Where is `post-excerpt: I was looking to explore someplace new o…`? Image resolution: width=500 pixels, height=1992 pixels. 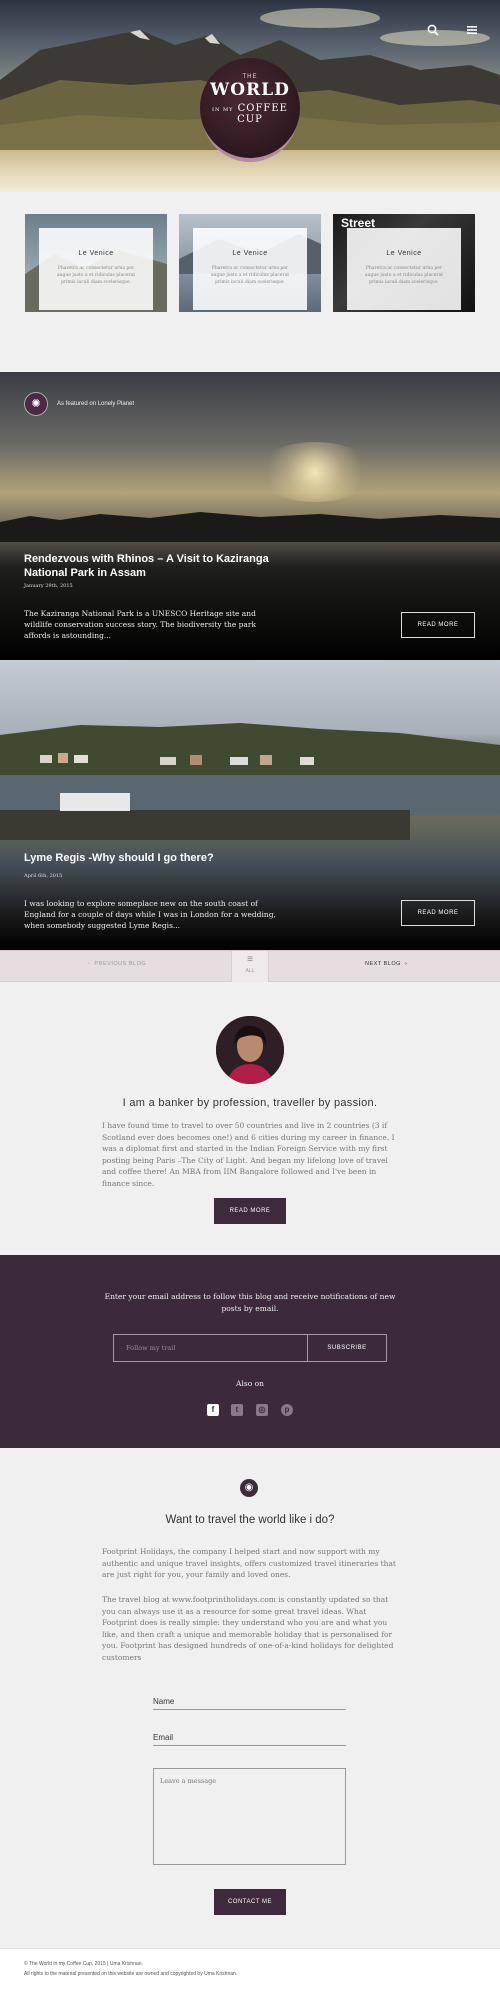
post-excerpt: I was looking to explore someplace new o… is located at coordinates (150, 914).